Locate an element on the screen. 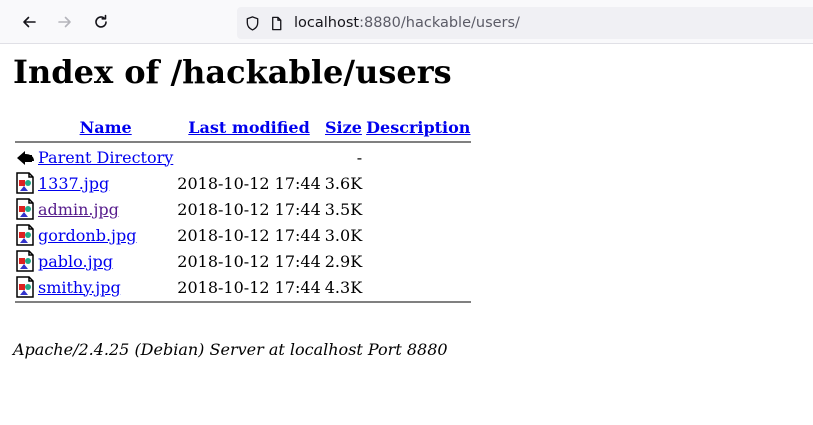  sort-description-link: Description is located at coordinates (418, 127).